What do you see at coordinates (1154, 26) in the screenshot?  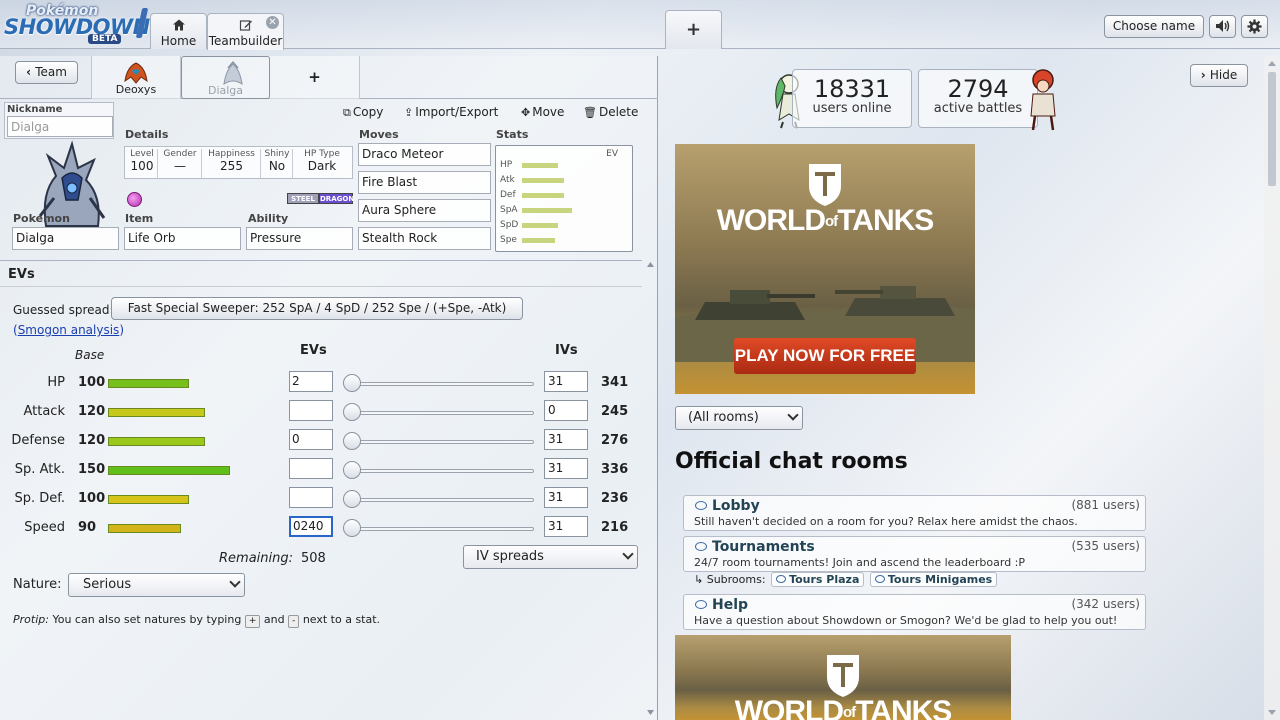 I see `choose-name-button: Choose name` at bounding box center [1154, 26].